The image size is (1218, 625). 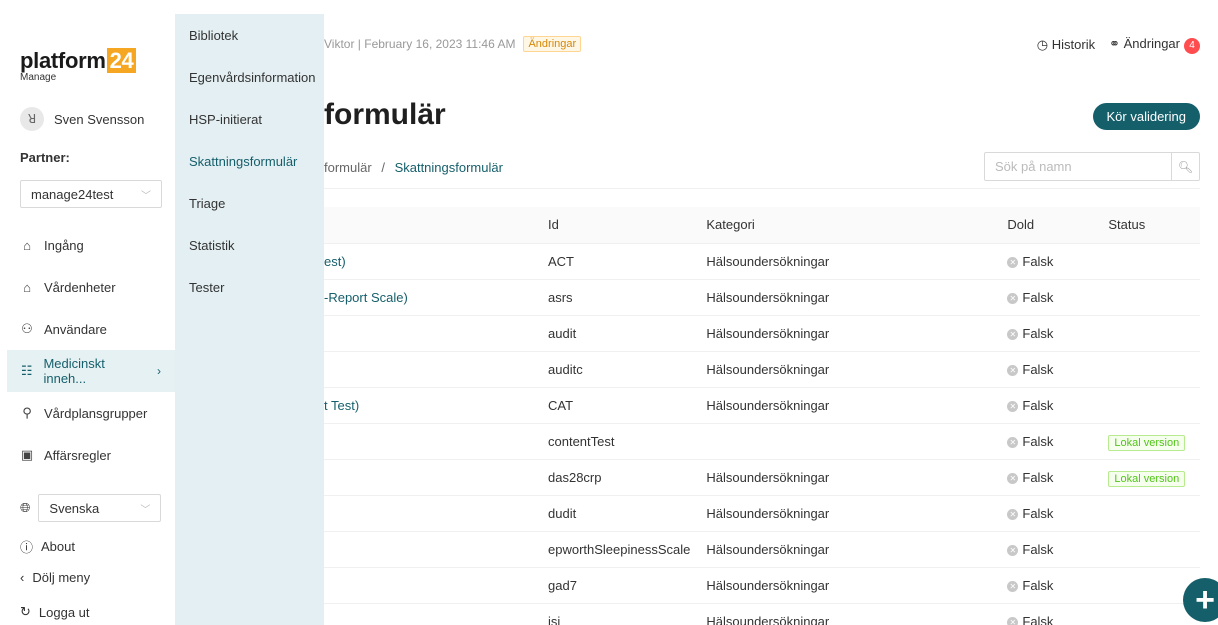 I want to click on info-icon: ⓘ, so click(x=27, y=547).